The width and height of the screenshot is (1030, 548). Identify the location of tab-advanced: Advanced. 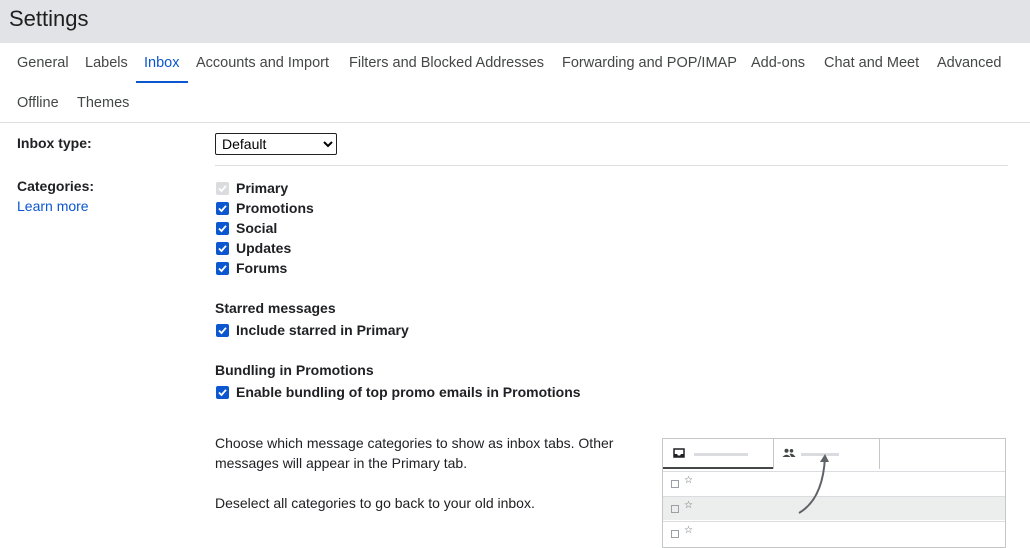
(969, 63).